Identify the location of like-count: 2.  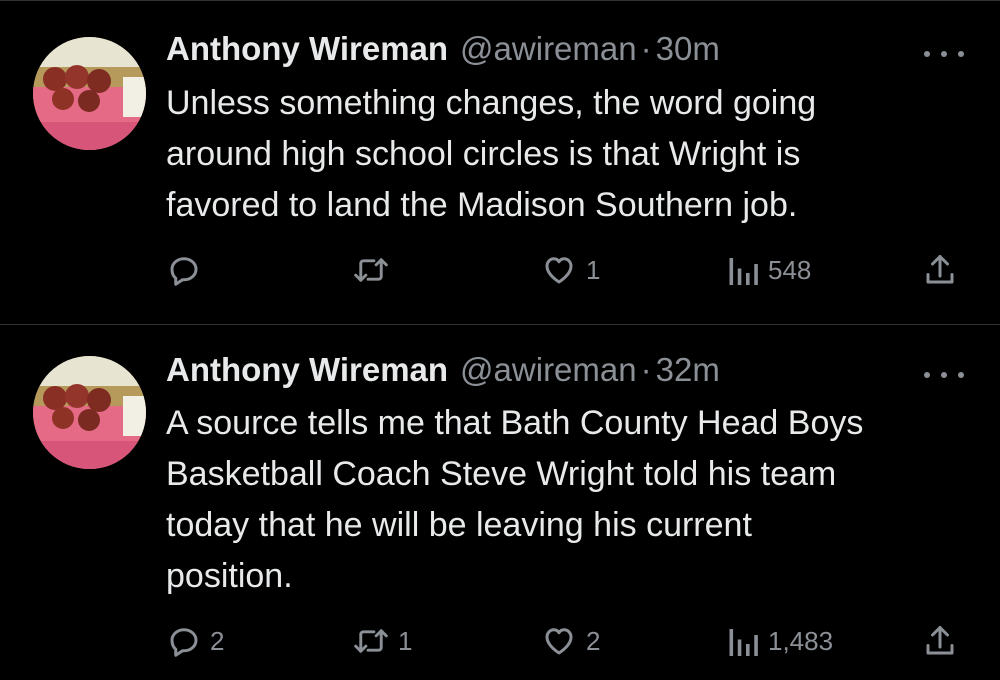
(593, 640).